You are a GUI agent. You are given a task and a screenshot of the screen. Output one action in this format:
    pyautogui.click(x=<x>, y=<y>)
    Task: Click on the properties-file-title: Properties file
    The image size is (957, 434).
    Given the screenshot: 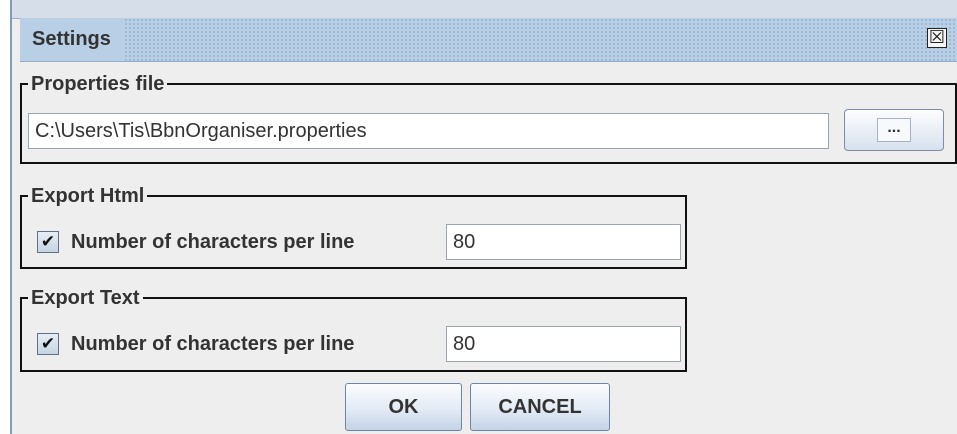 What is the action you would take?
    pyautogui.click(x=98, y=84)
    